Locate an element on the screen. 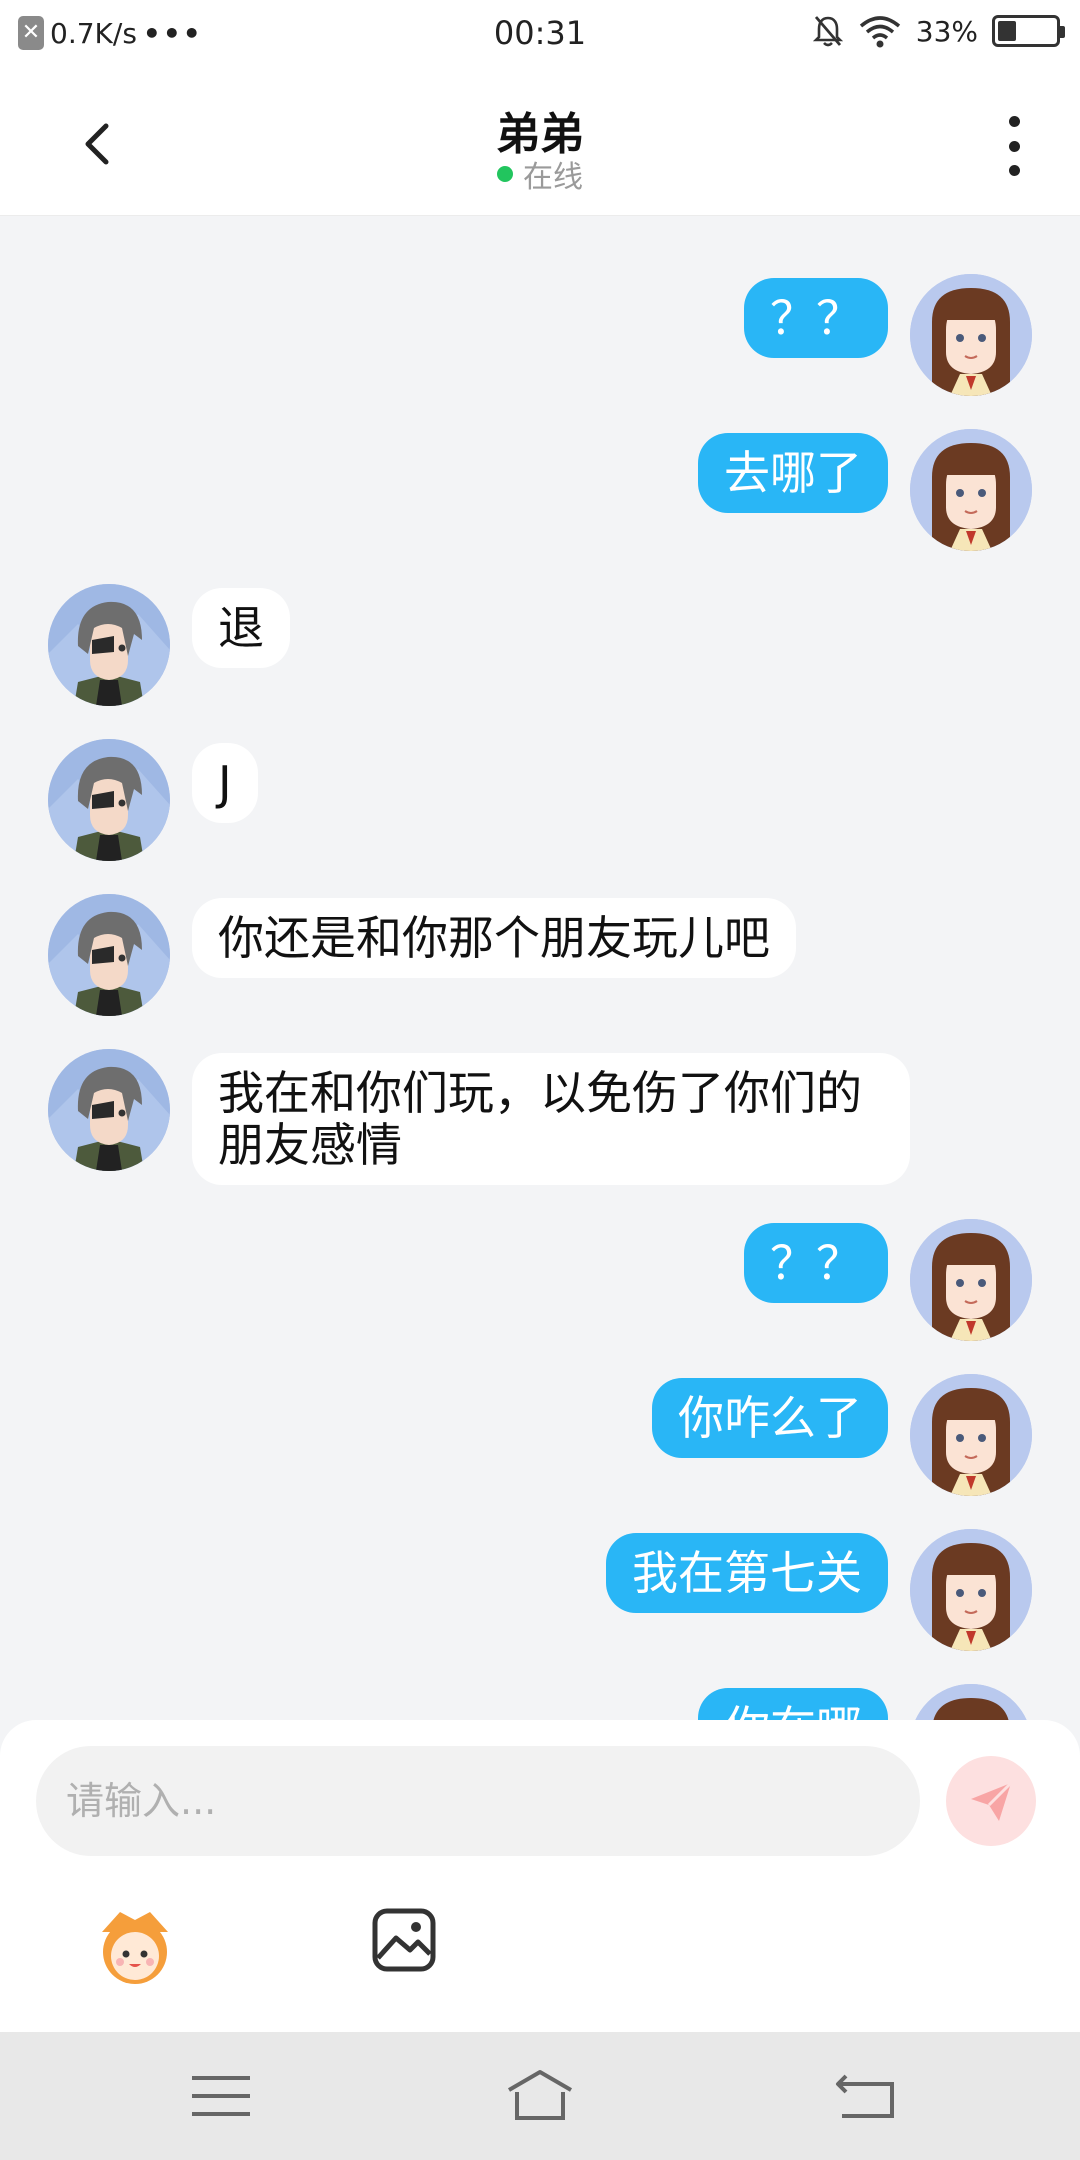  status-right: 33% is located at coordinates (938, 31).